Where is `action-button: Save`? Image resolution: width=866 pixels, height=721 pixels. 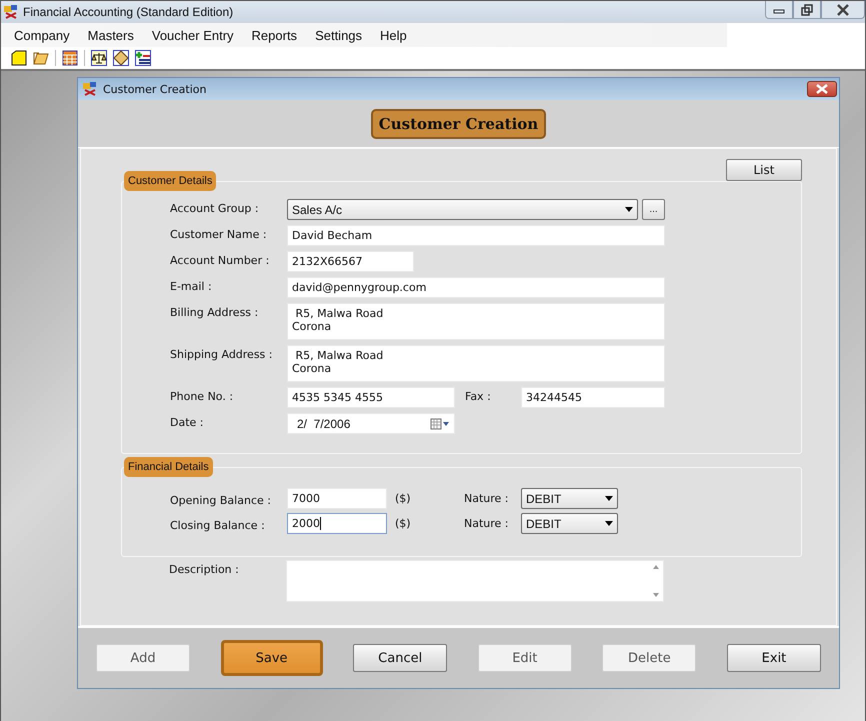
action-button: Save is located at coordinates (271, 658).